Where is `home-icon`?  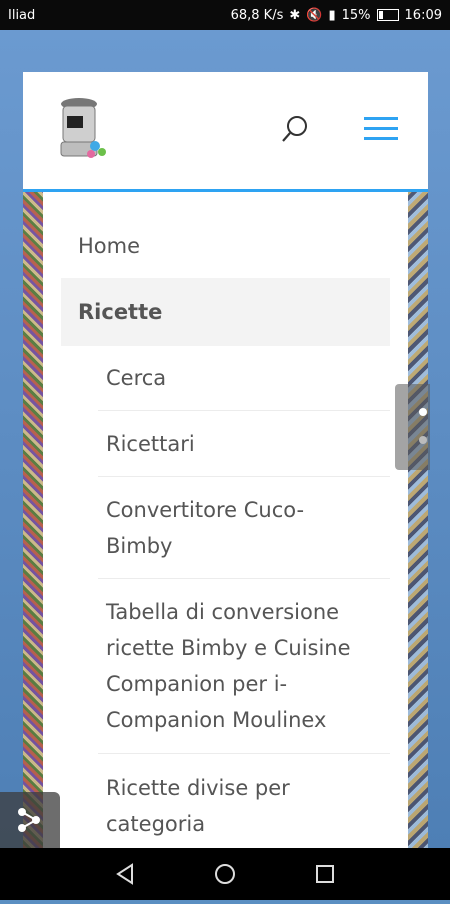 home-icon is located at coordinates (225, 874).